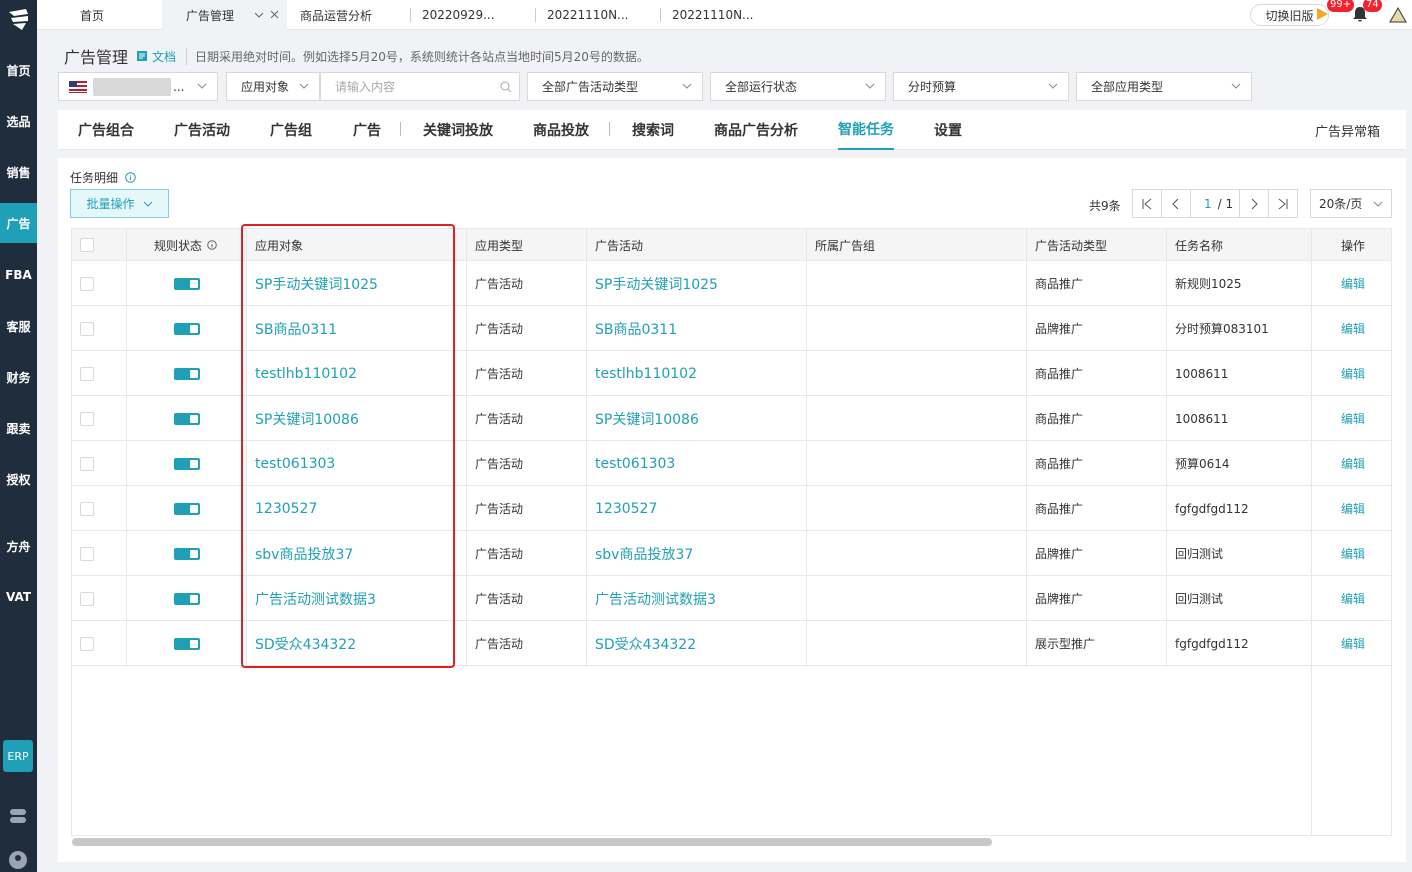  Describe the element at coordinates (845, 245) in the screenshot. I see `col-ad-group: 所属广告组` at that location.